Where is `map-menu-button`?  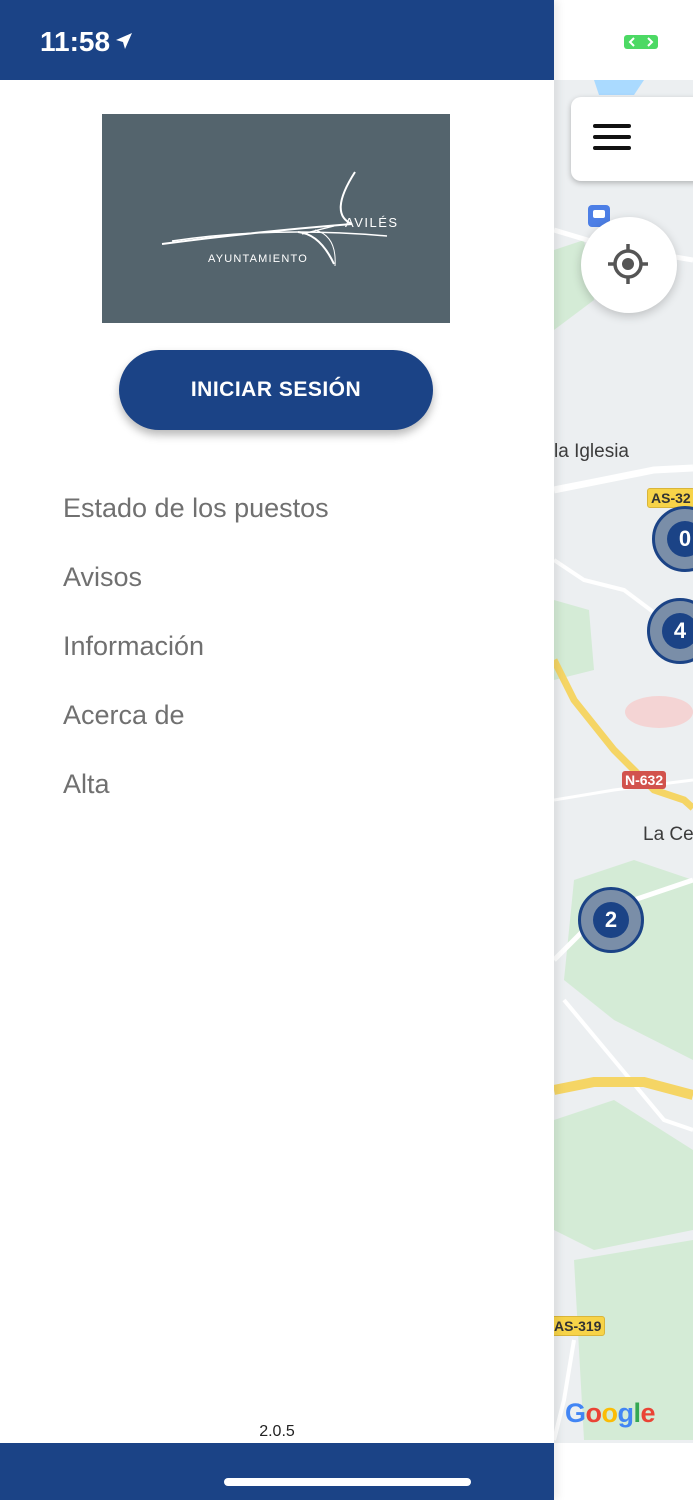 map-menu-button is located at coordinates (632, 139).